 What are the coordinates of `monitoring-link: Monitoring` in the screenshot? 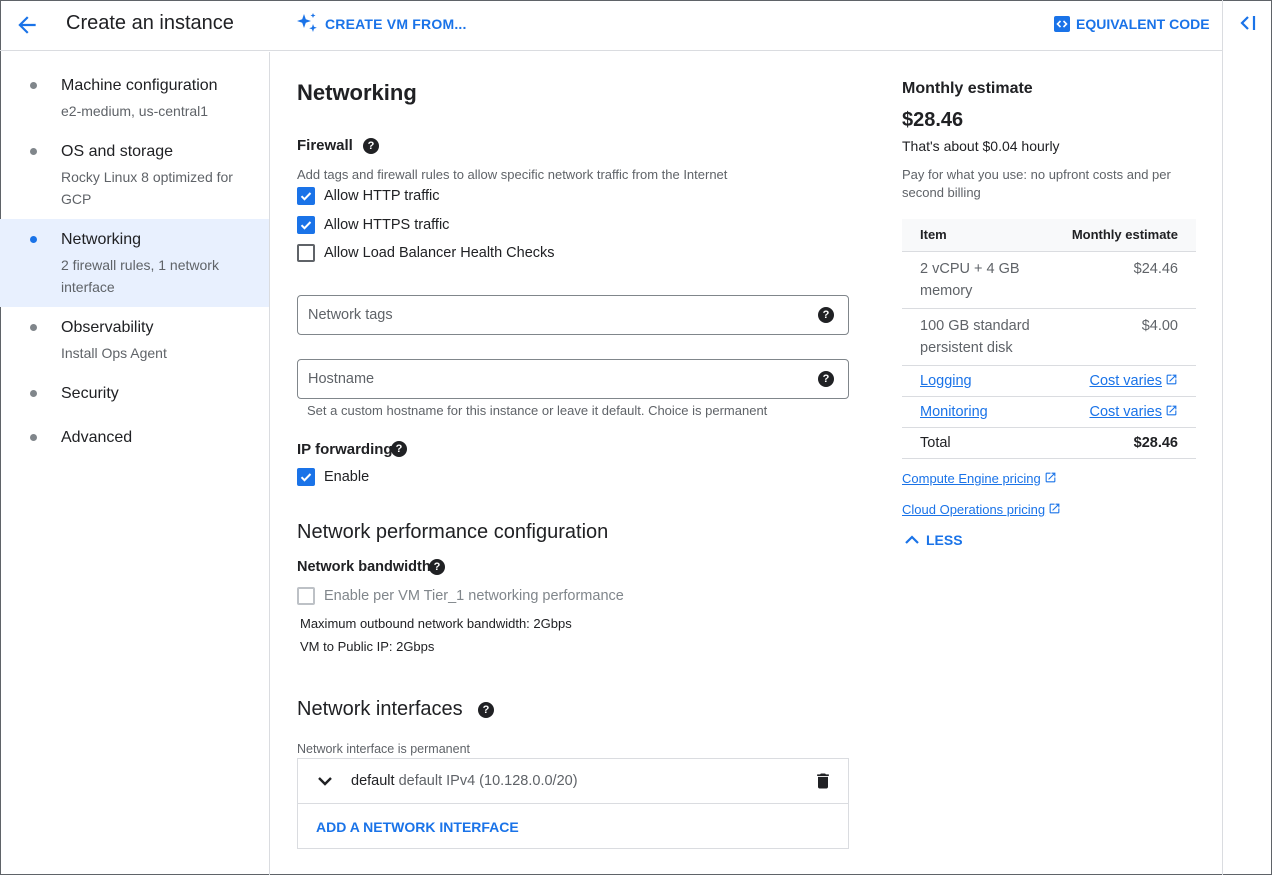 It's located at (954, 412).